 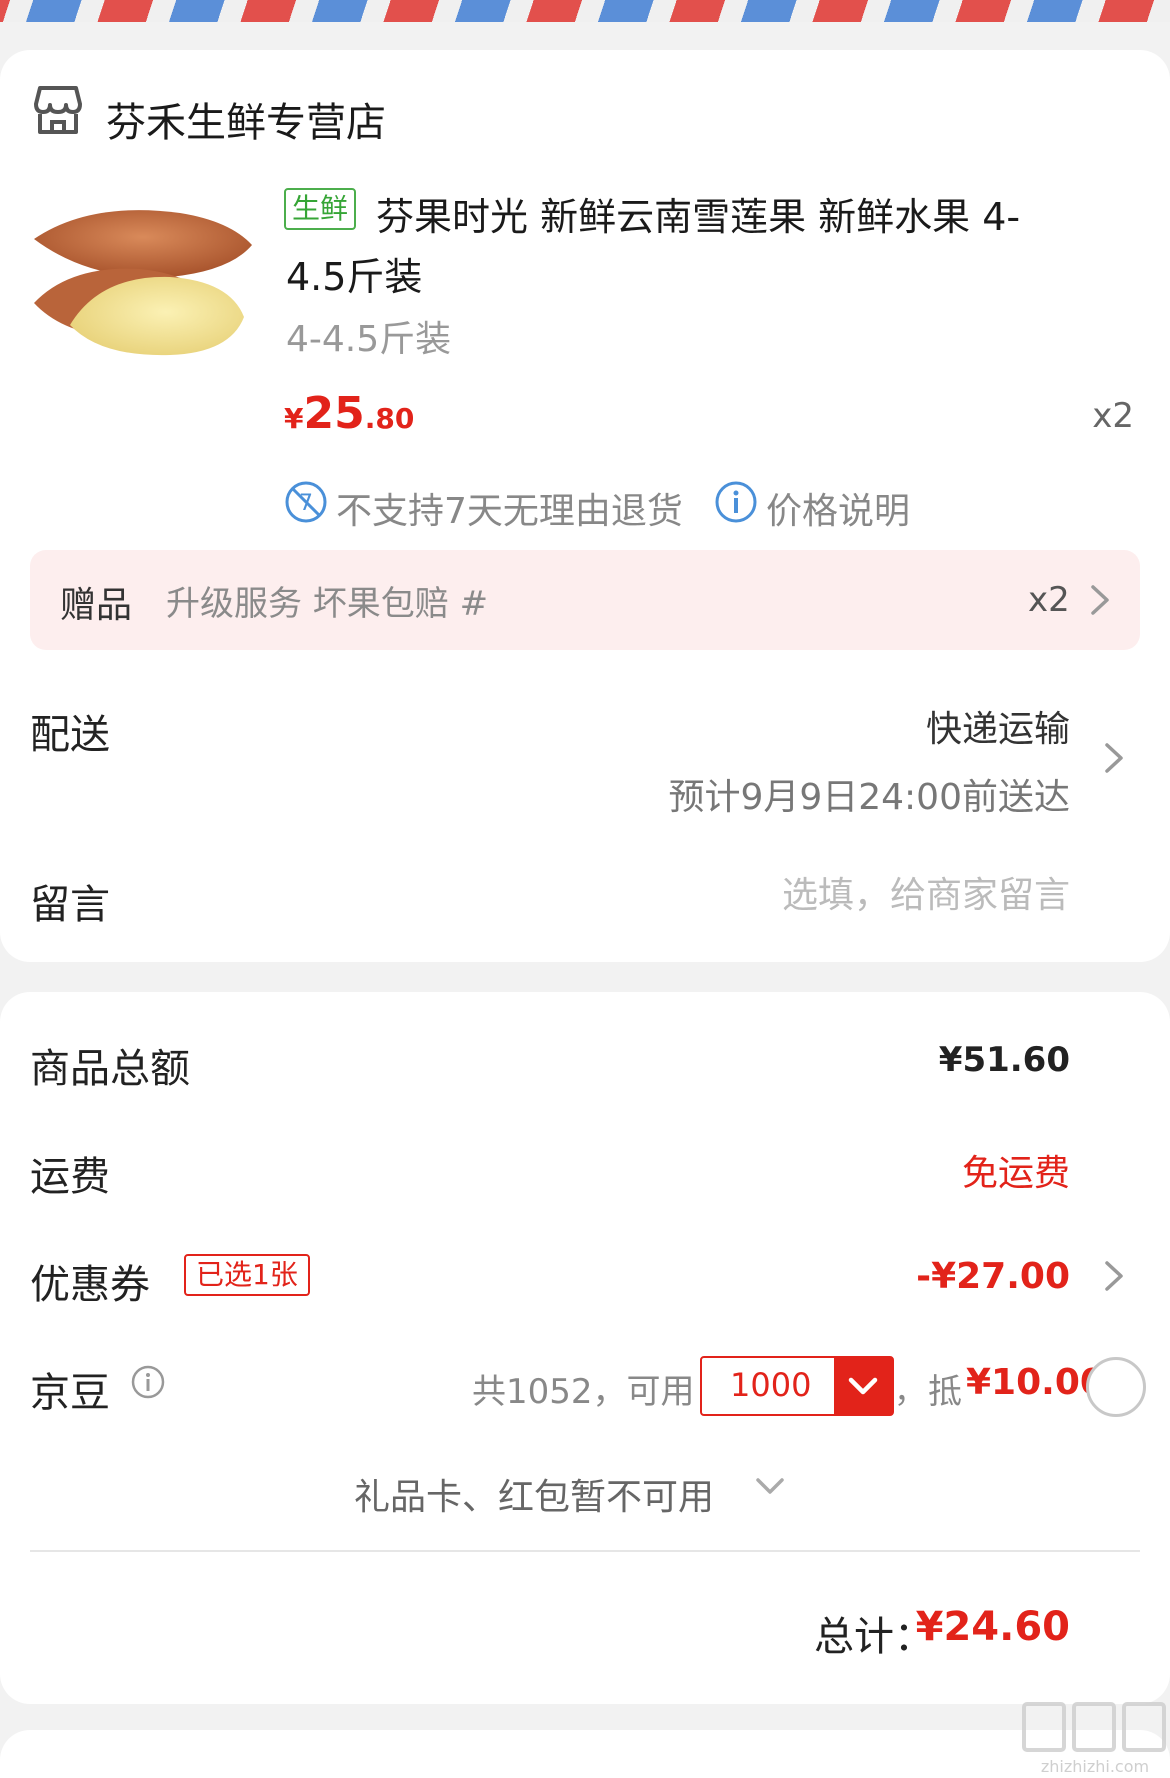 I want to click on jd-beans-deduct-label: 抵, so click(x=945, y=1392).